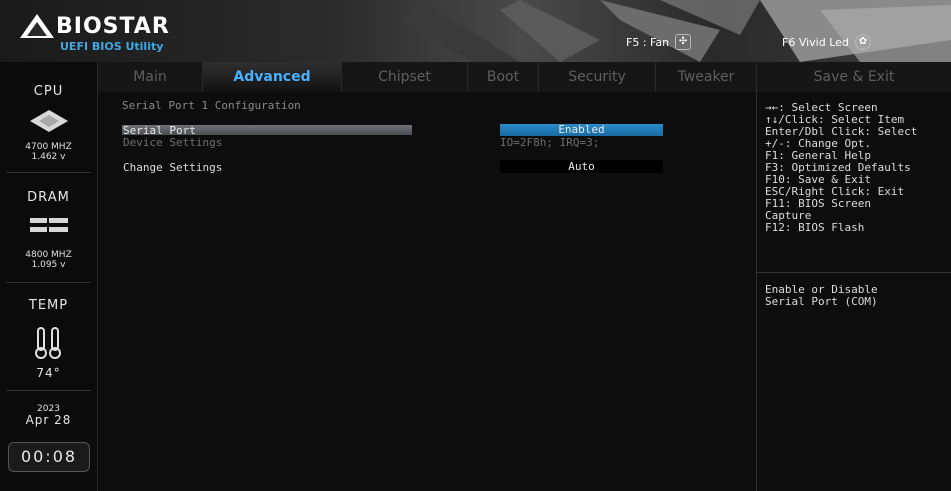 Image resolution: width=951 pixels, height=491 pixels. What do you see at coordinates (550, 142) in the screenshot?
I see `device-settings-value: IO=2F8h; IRQ=3;` at bounding box center [550, 142].